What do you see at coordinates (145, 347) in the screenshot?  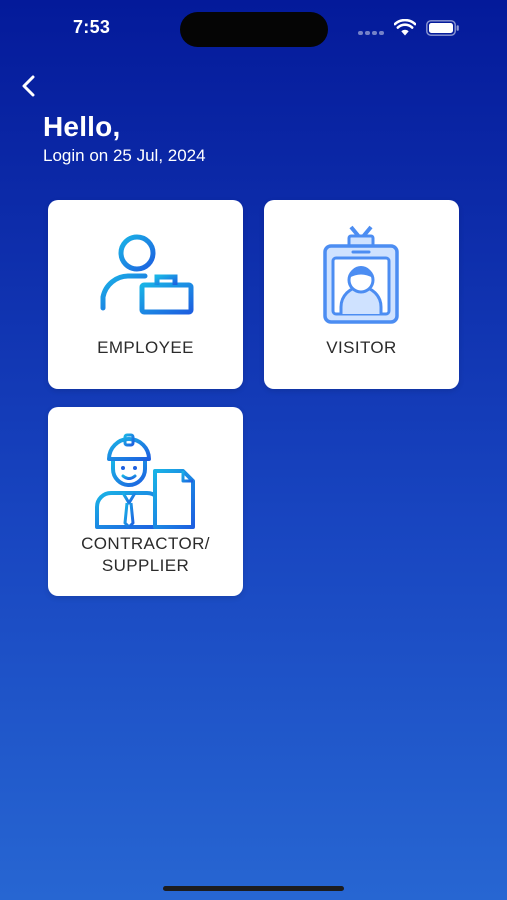 I see `employee-card-label: EMPLOYEE` at bounding box center [145, 347].